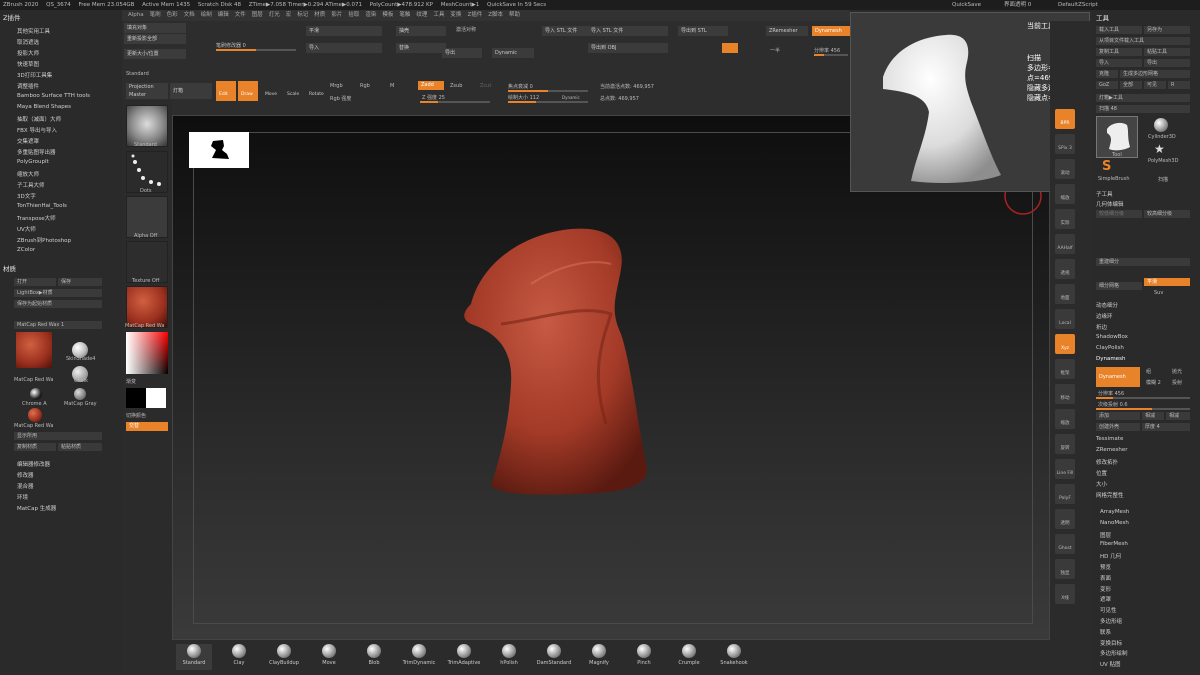  What do you see at coordinates (421, 48) in the screenshot?
I see `morph-button: 替换` at bounding box center [421, 48].